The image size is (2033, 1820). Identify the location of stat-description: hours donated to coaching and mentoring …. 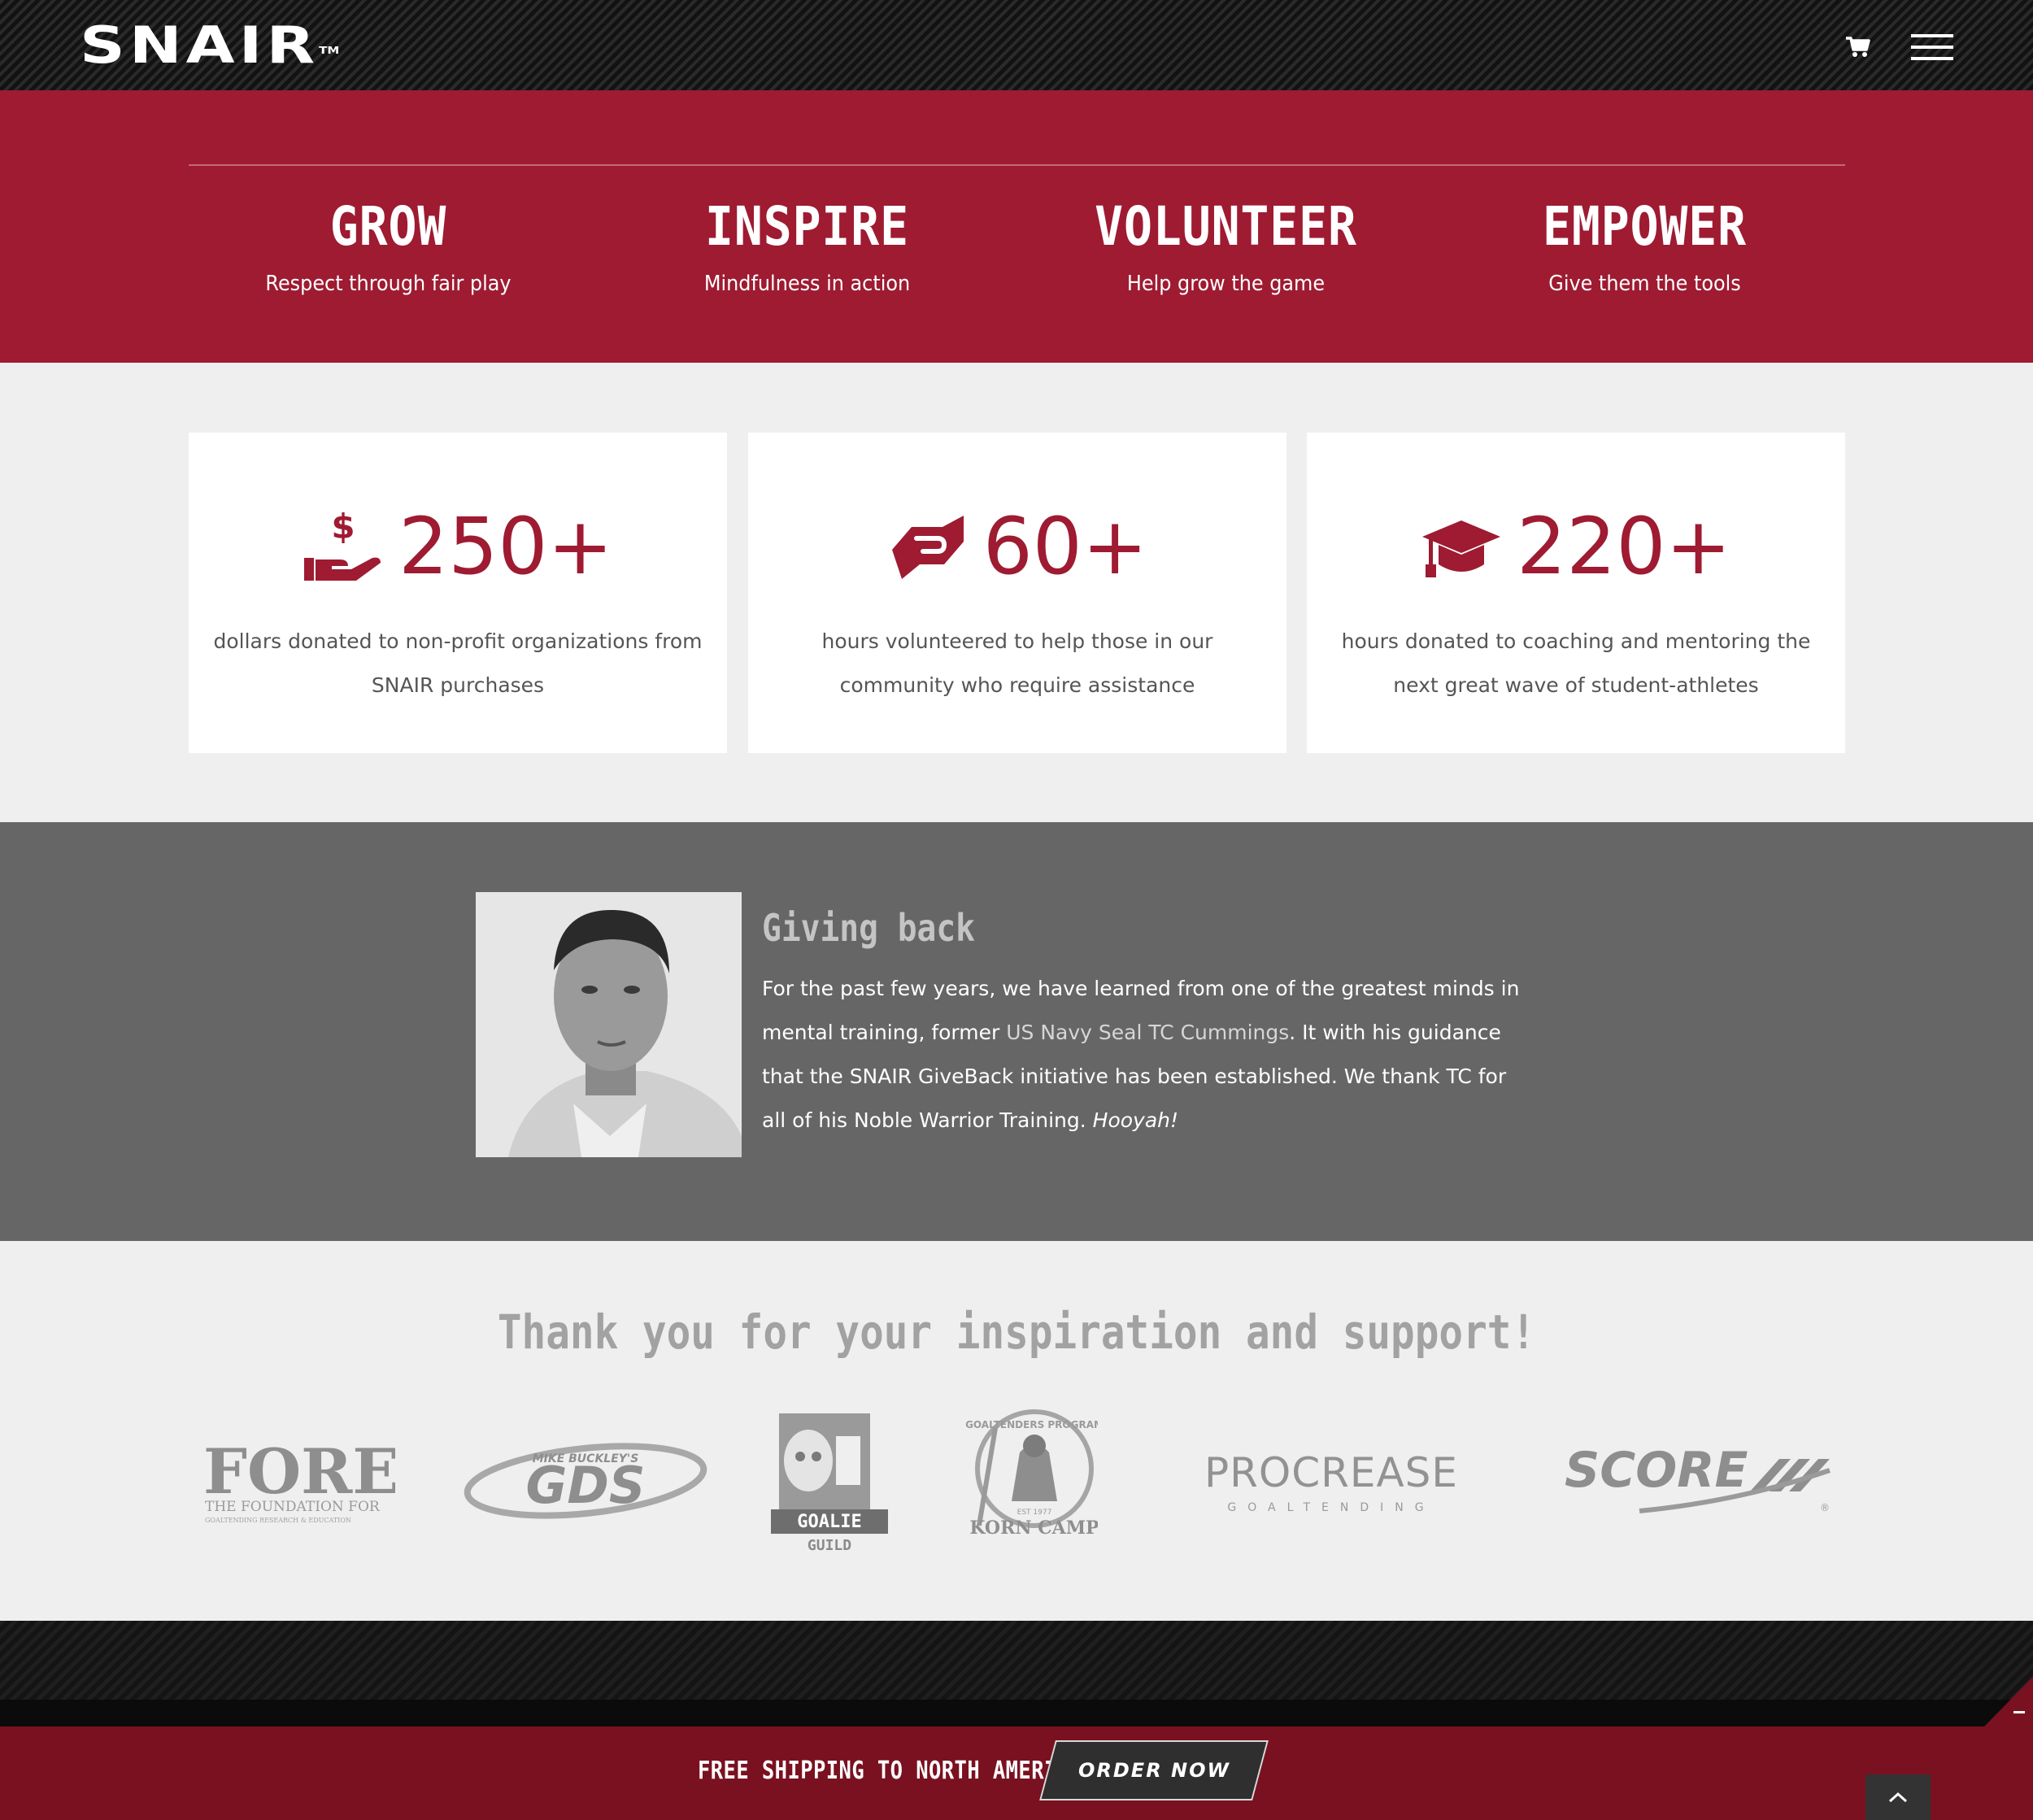
(1576, 663).